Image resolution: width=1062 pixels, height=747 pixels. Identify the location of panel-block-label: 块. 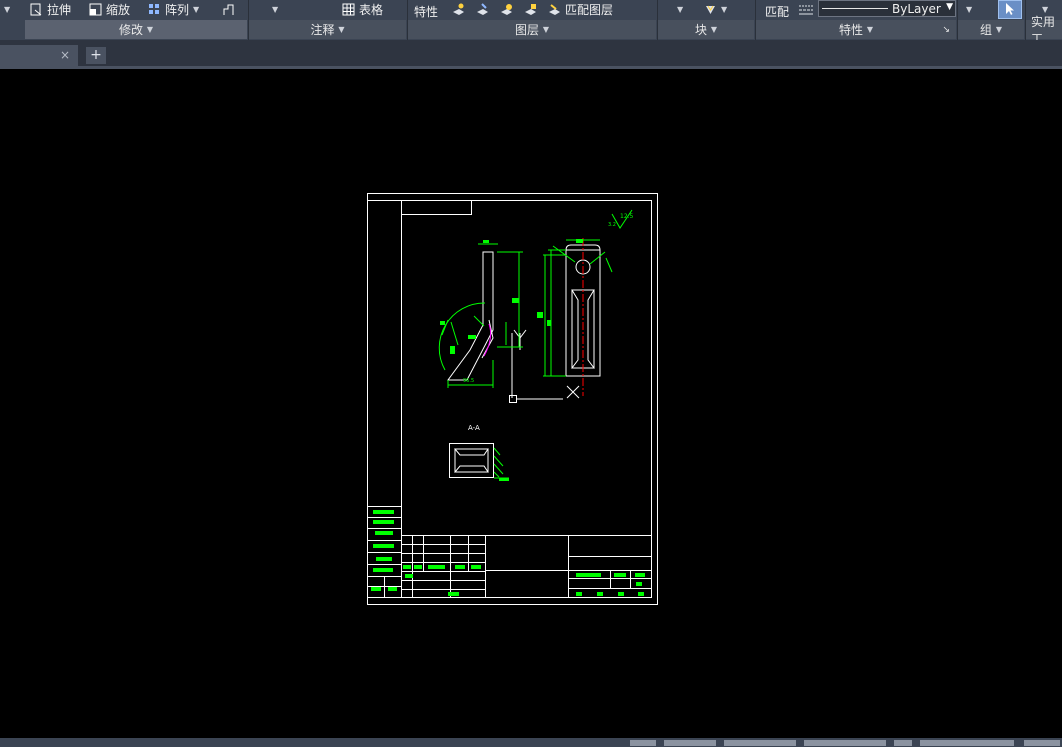
(701, 30).